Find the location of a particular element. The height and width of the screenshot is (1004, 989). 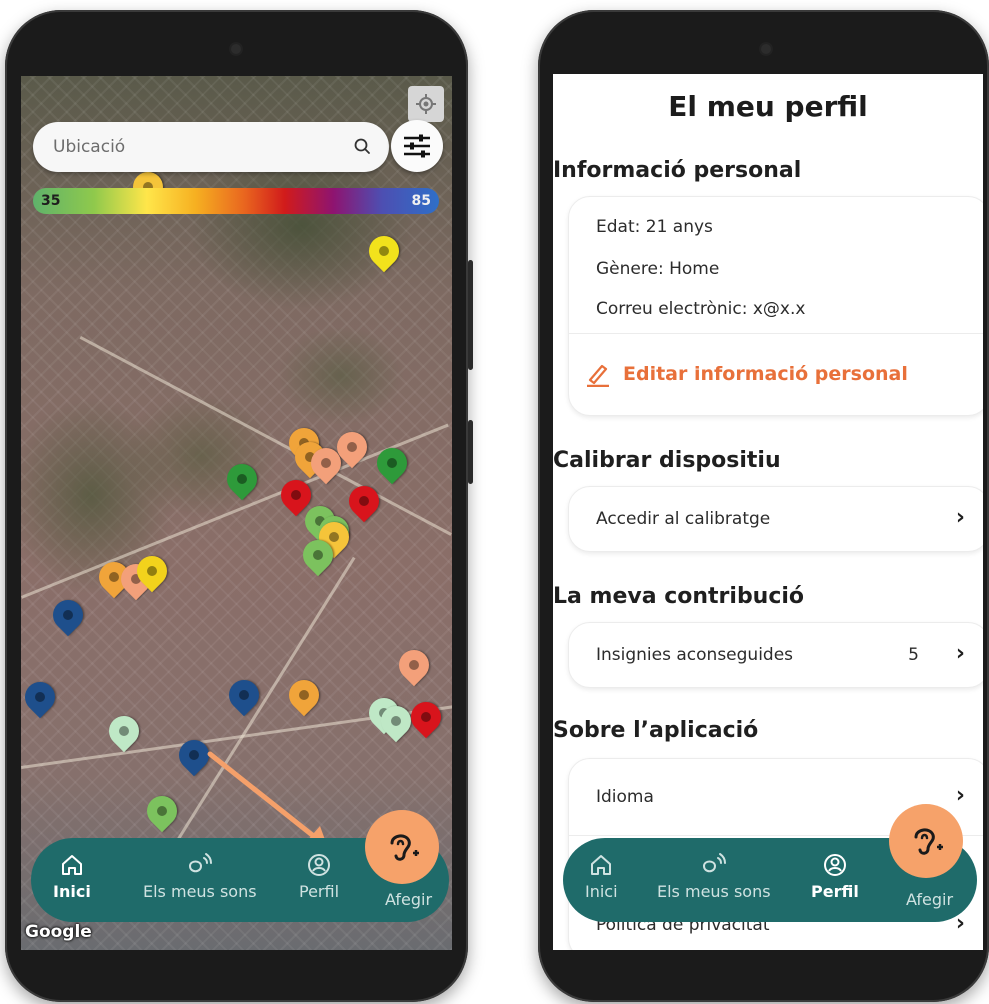

edit-personal-info-button: Editar informació personal is located at coordinates (746, 374).